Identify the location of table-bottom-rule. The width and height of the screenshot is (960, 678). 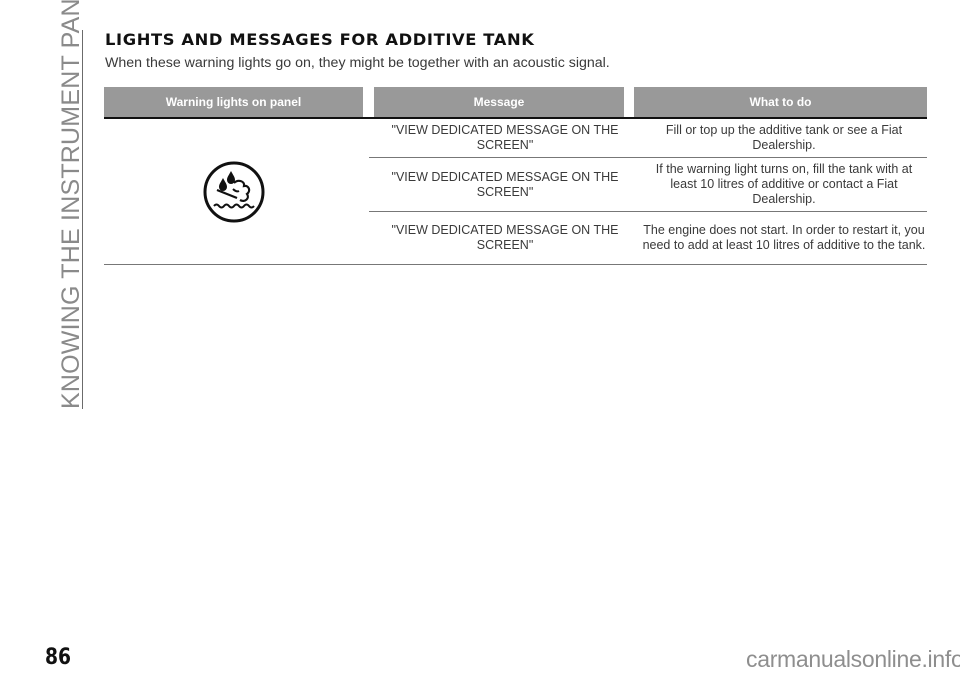
(515, 264).